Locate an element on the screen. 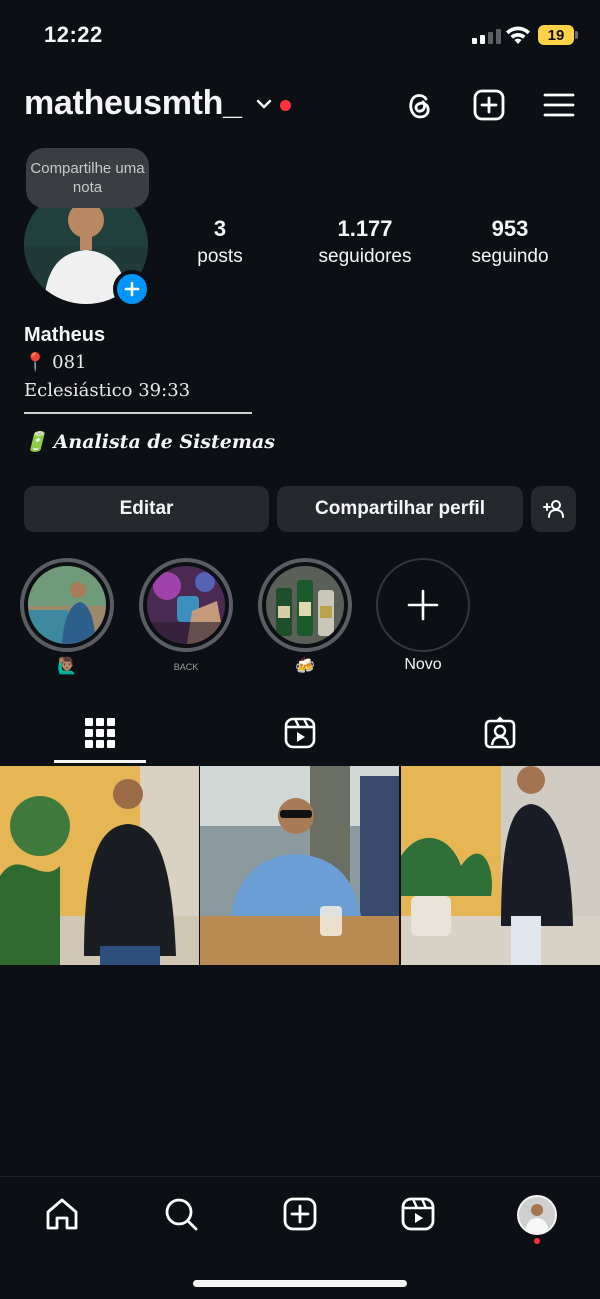 Image resolution: width=600 pixels, height=1299 pixels. threads-icon is located at coordinates (419, 105).